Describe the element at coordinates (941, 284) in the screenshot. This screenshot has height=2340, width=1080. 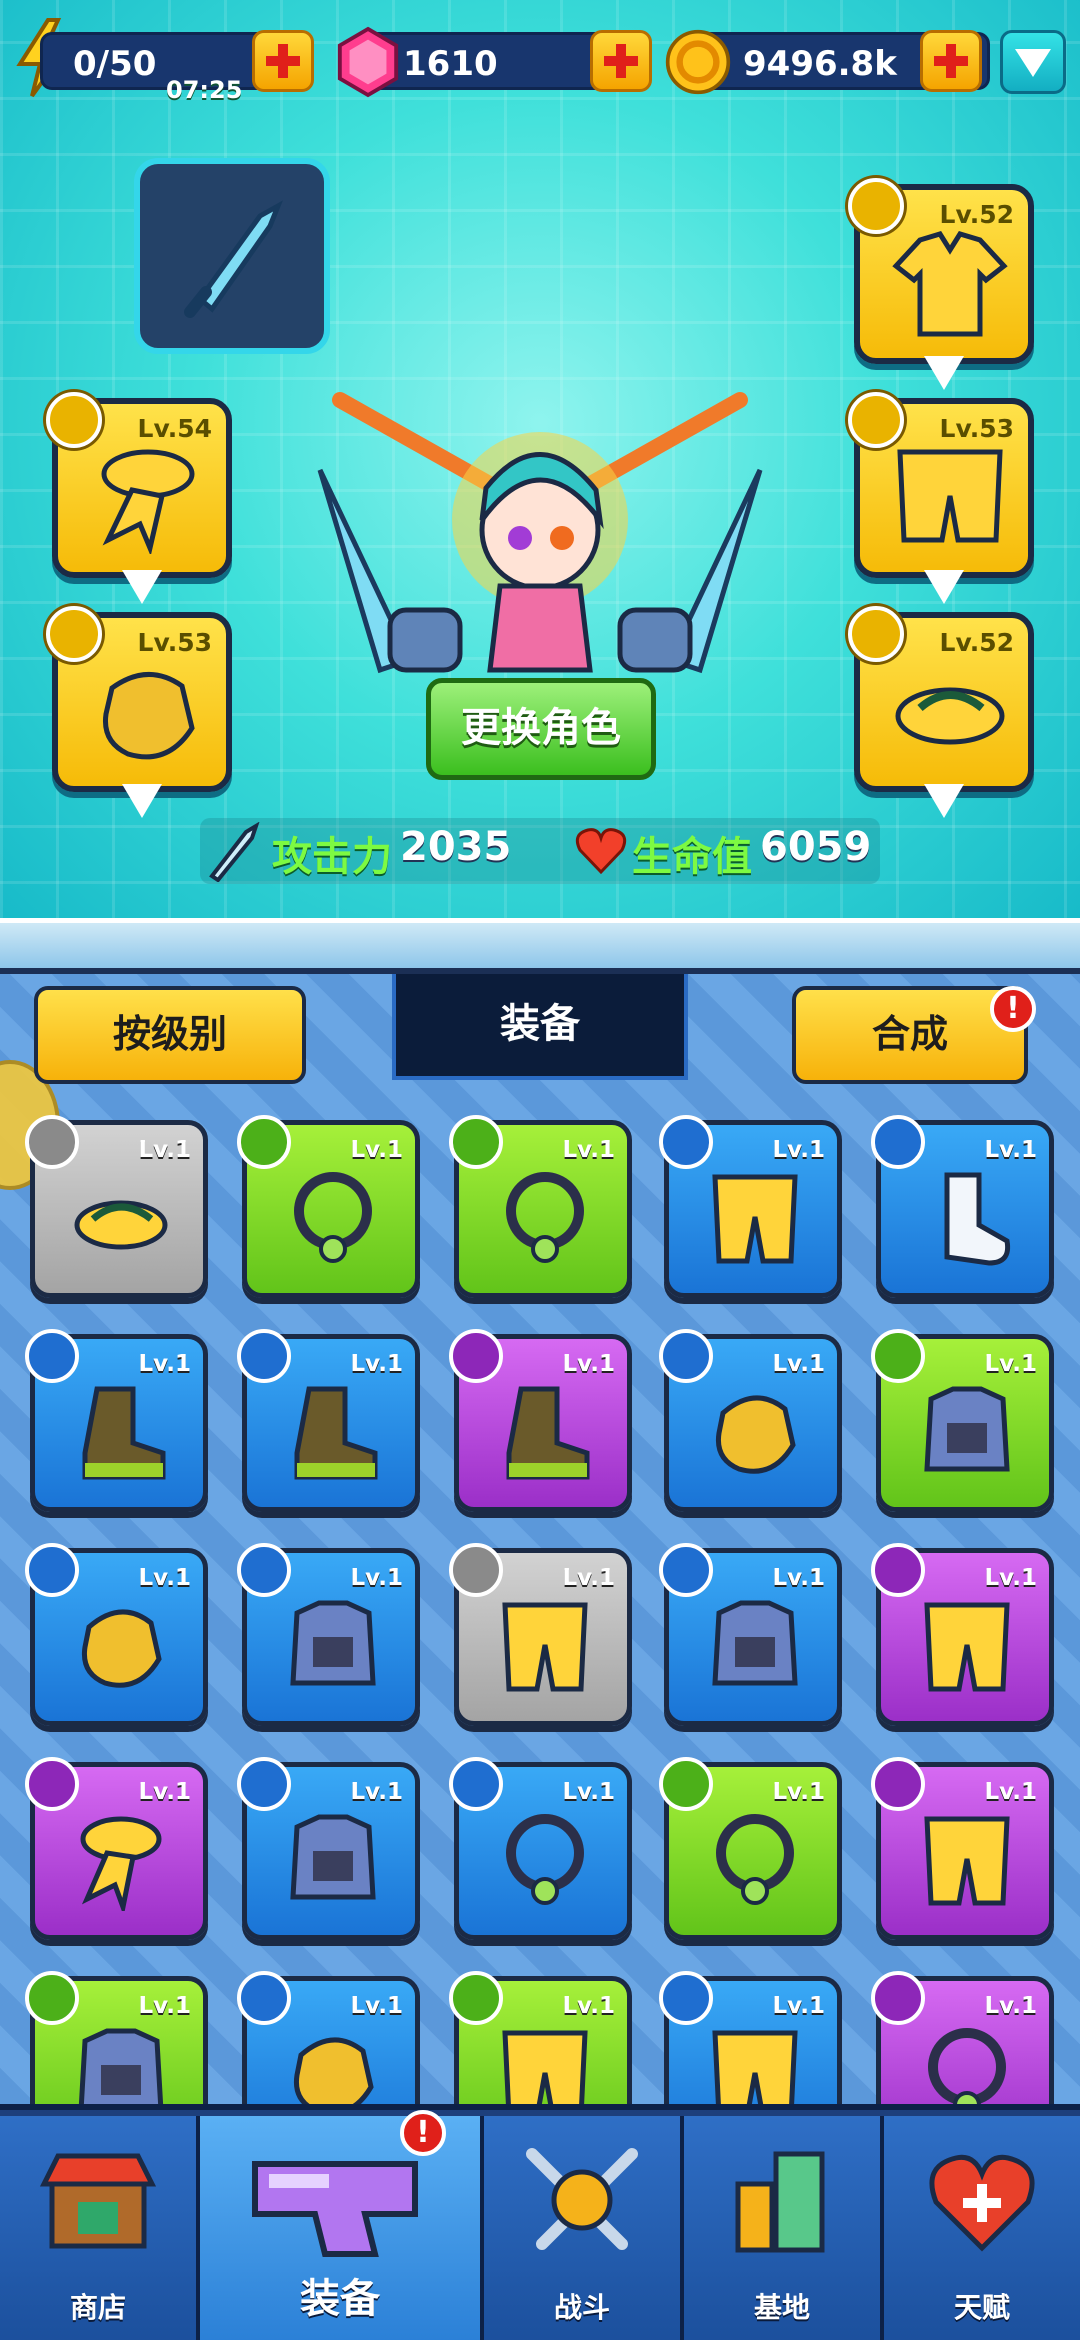
I see `equip-slot-shirt: Lv.52` at that location.